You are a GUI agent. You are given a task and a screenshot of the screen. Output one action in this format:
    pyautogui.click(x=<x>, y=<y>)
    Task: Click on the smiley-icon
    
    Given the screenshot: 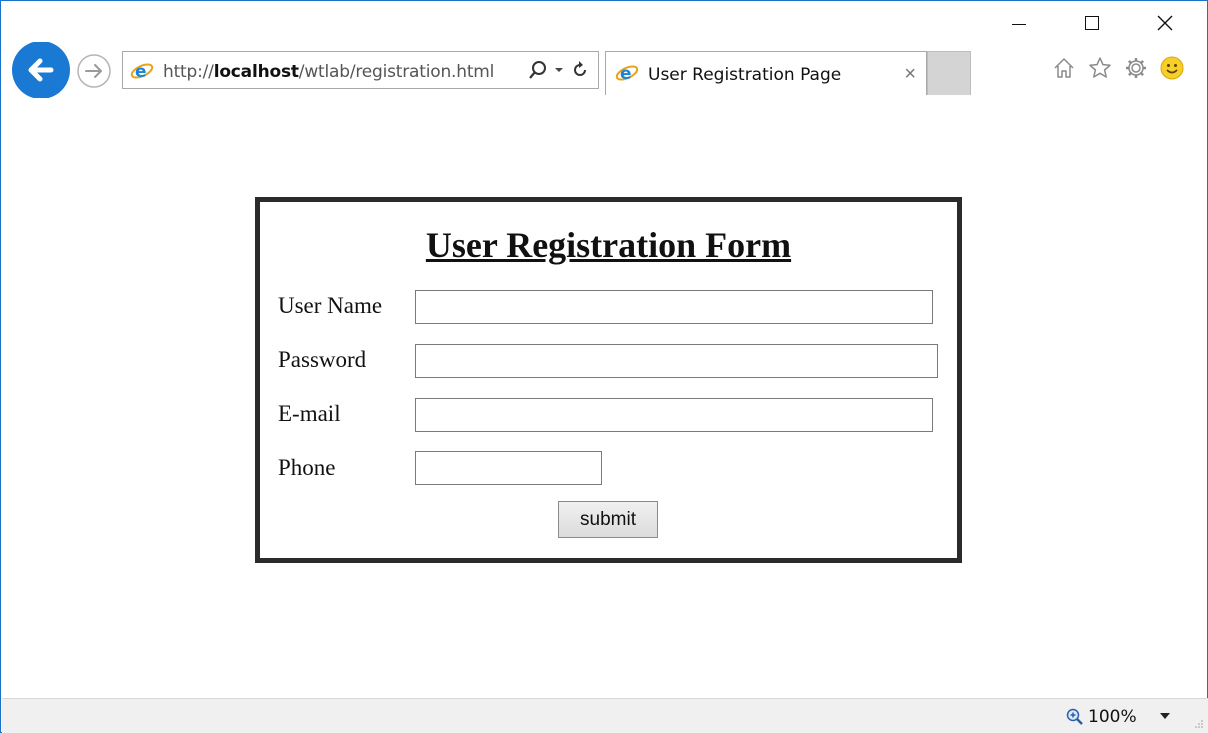 What is the action you would take?
    pyautogui.click(x=1172, y=68)
    